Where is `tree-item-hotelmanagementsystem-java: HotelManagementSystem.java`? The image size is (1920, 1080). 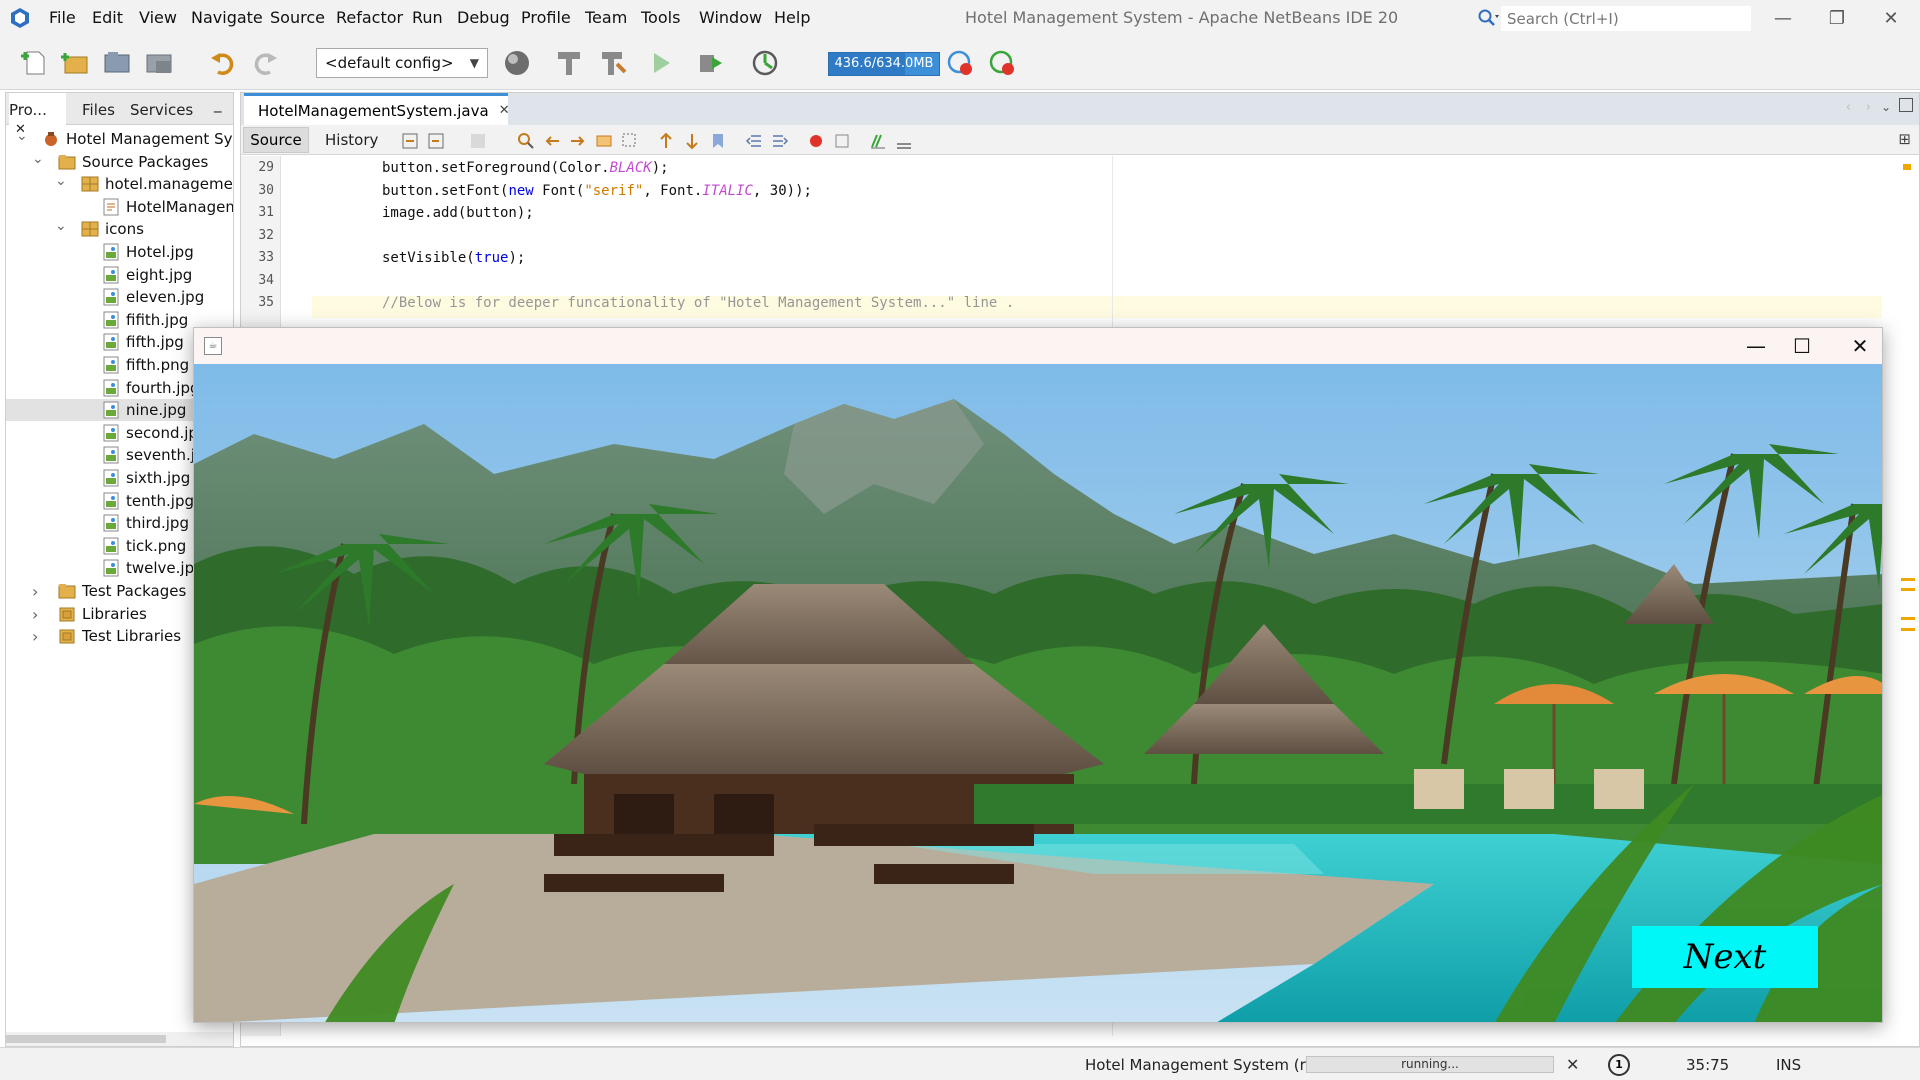 tree-item-hotelmanagementsystem-java: HotelManagementSystem.java is located at coordinates (167, 207).